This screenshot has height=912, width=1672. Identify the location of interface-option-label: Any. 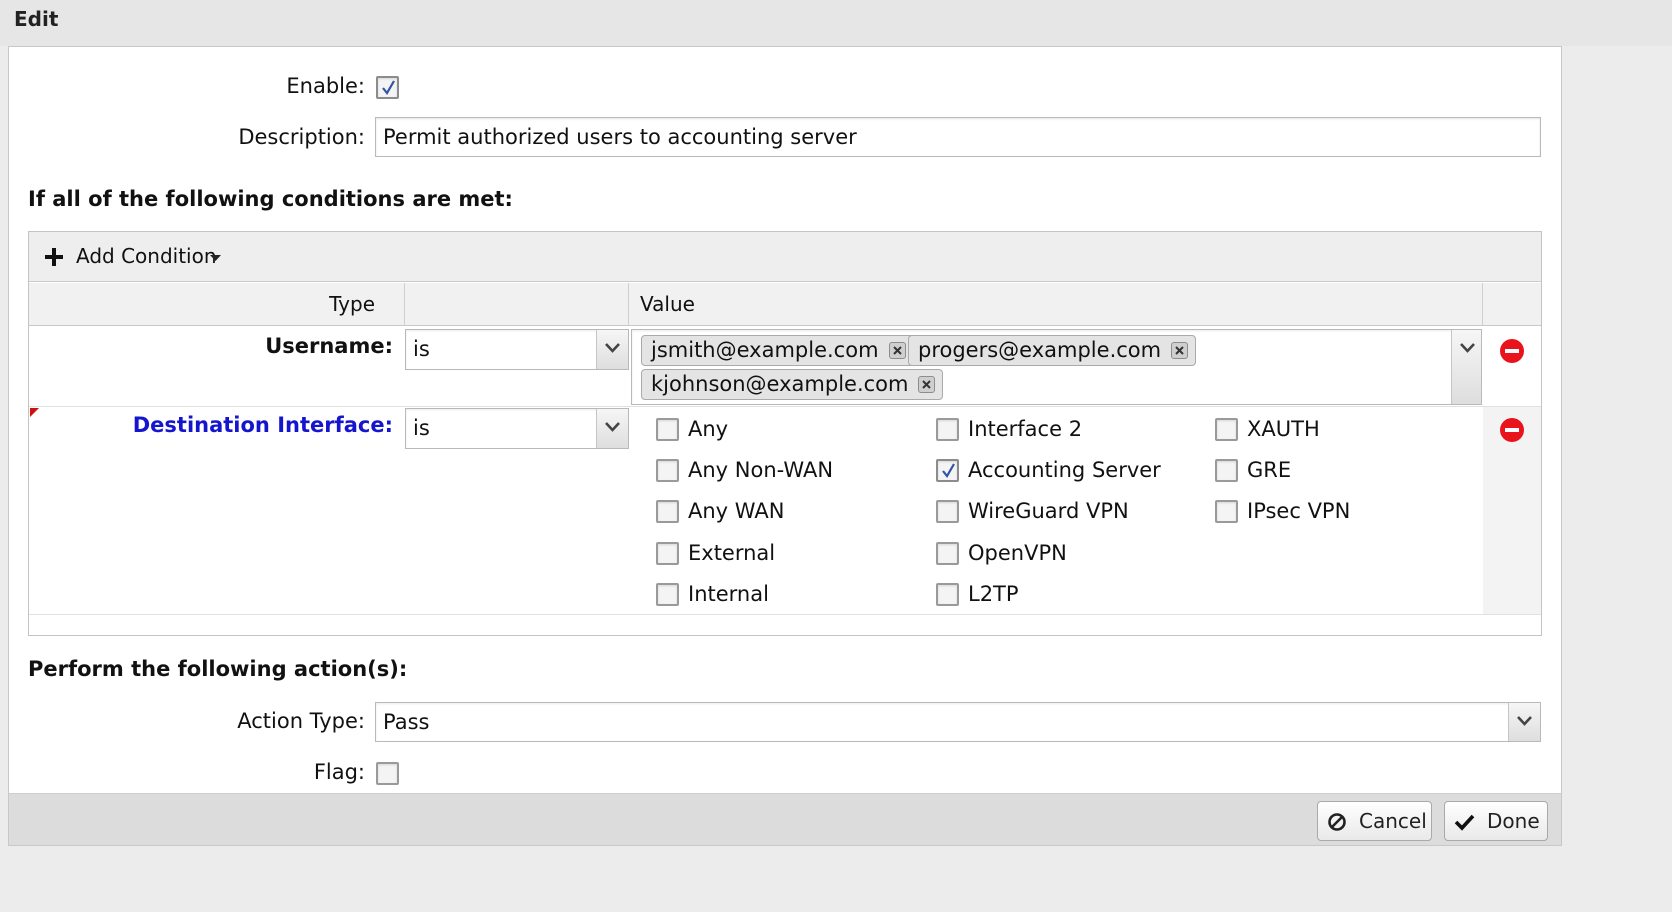
(708, 429).